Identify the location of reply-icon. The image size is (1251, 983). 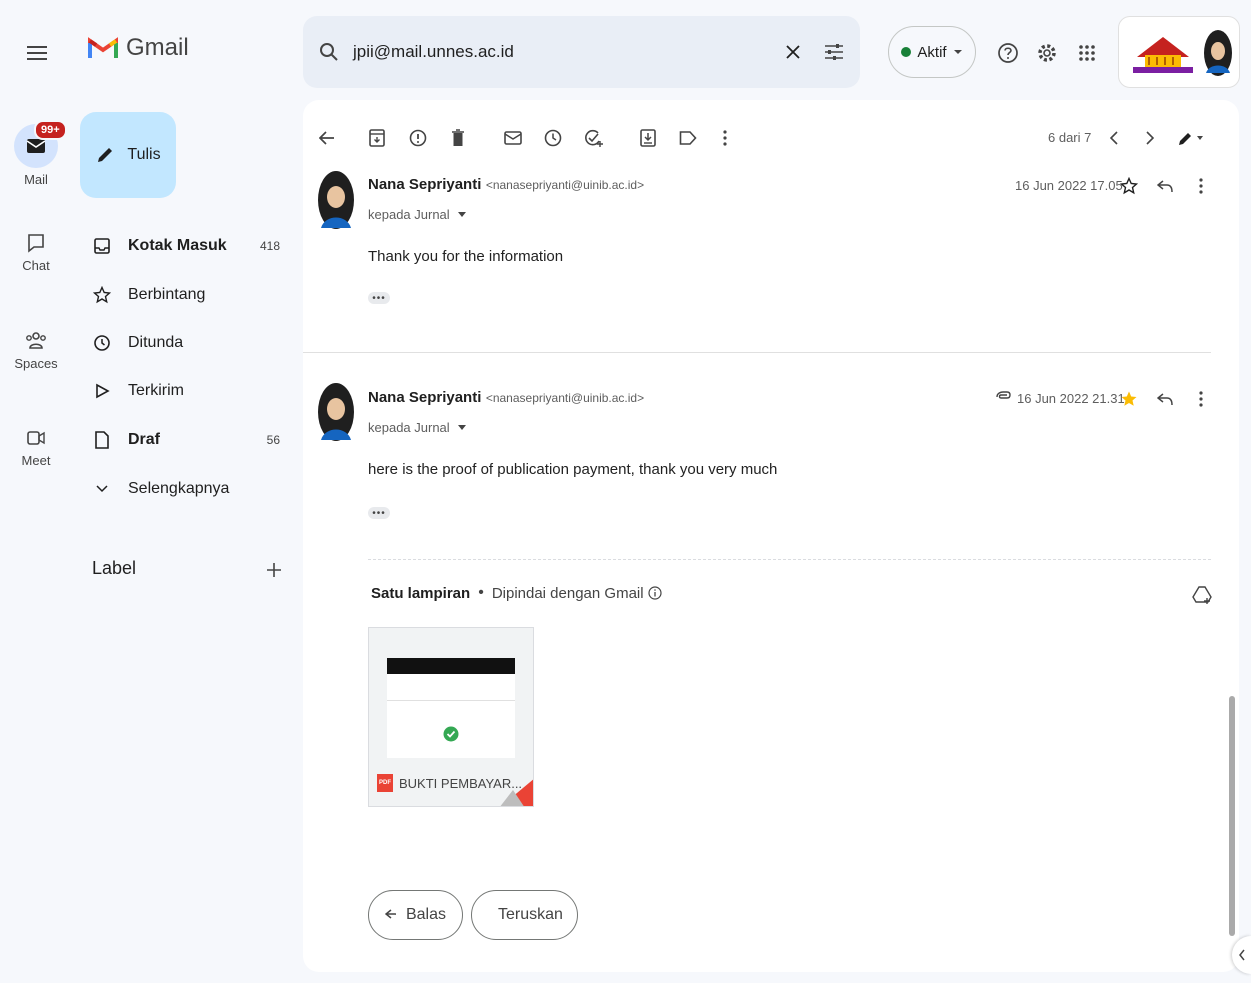
(1165, 186).